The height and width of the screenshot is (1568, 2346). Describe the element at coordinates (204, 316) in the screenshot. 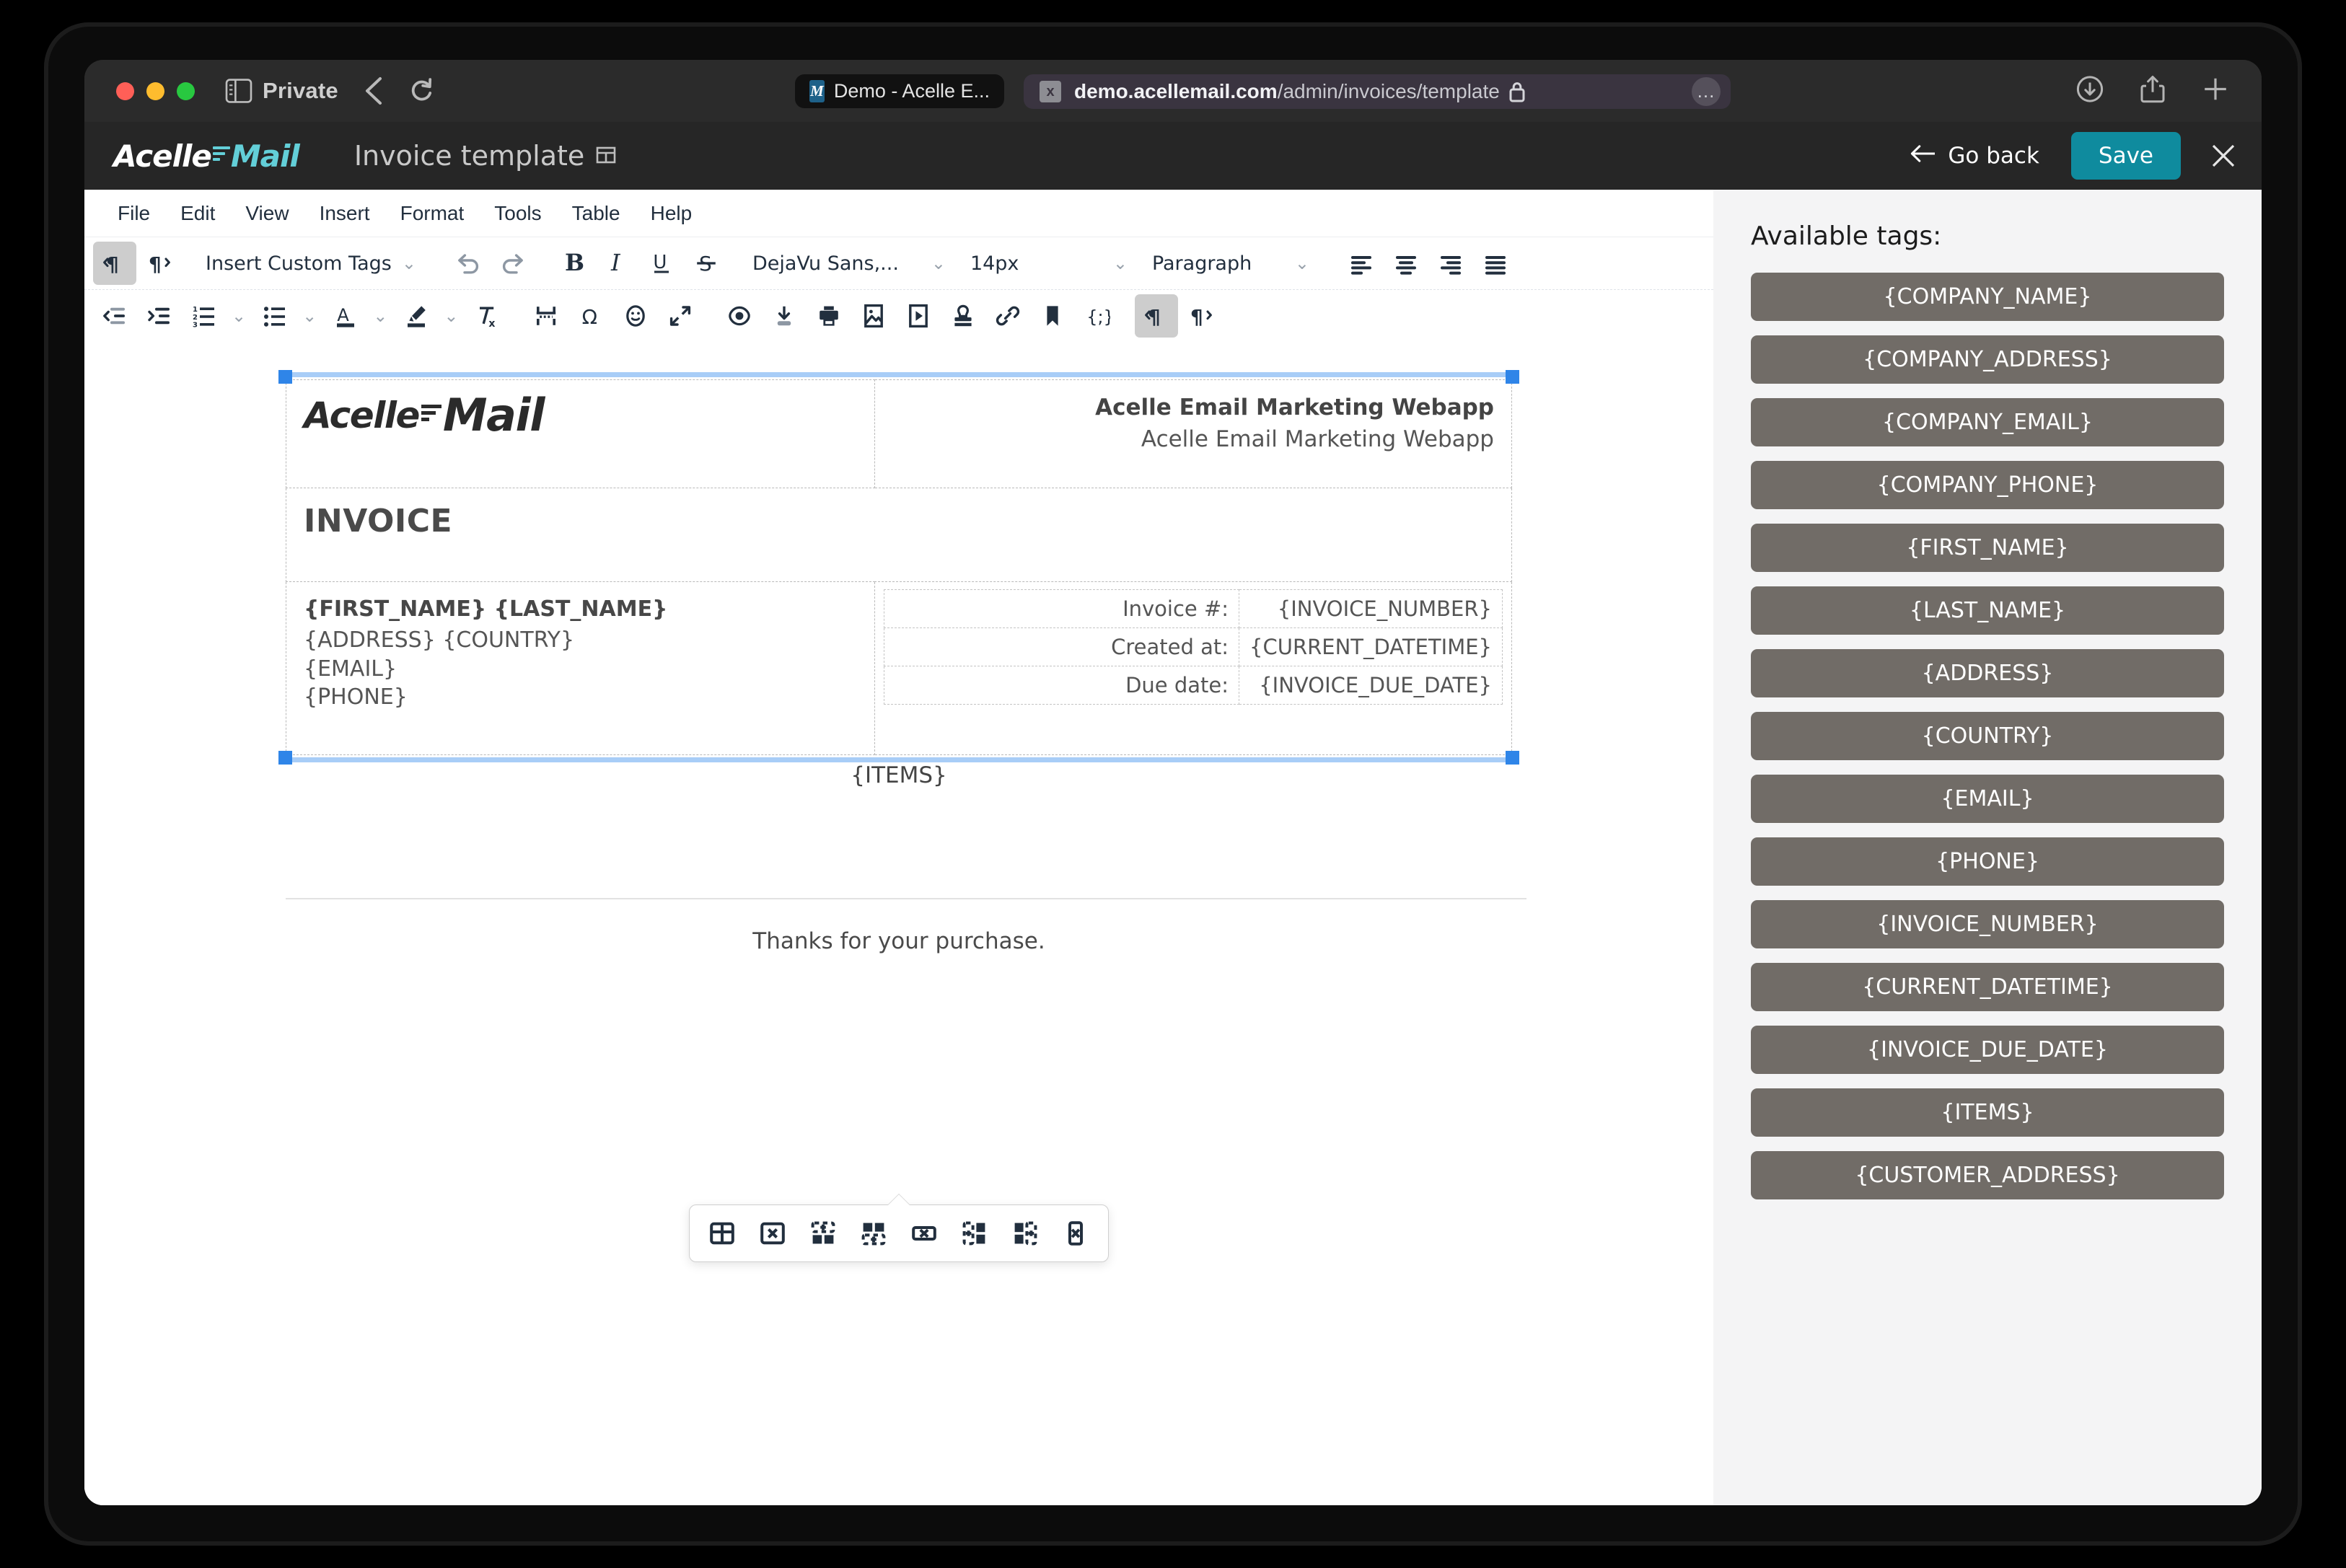

I see `numbered-list-icon: 123` at that location.